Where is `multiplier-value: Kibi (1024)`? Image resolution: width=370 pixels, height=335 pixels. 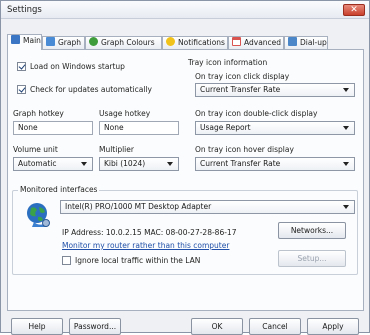
multiplier-value: Kibi (1024) is located at coordinates (125, 163).